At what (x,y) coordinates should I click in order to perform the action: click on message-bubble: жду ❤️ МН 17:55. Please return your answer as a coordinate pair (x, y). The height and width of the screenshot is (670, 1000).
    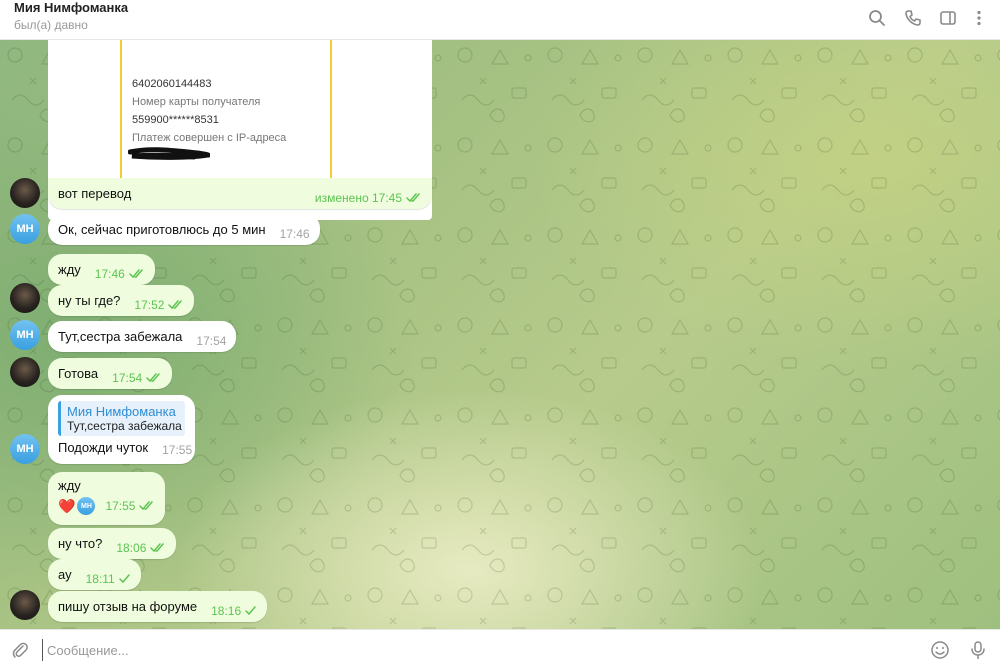
    Looking at the image, I should click on (106, 498).